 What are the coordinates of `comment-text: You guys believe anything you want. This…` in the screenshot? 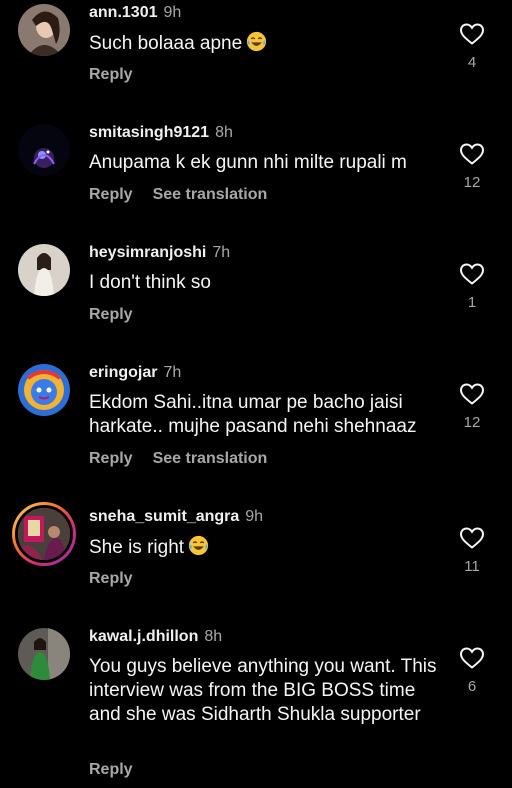 It's located at (266, 691).